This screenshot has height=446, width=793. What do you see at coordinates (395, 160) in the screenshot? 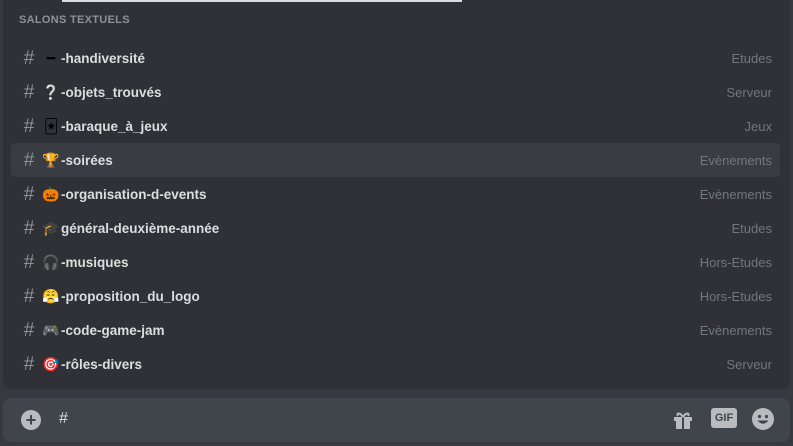
I see `channel-row-selected: # 🏆 -soirées Evènements` at bounding box center [395, 160].